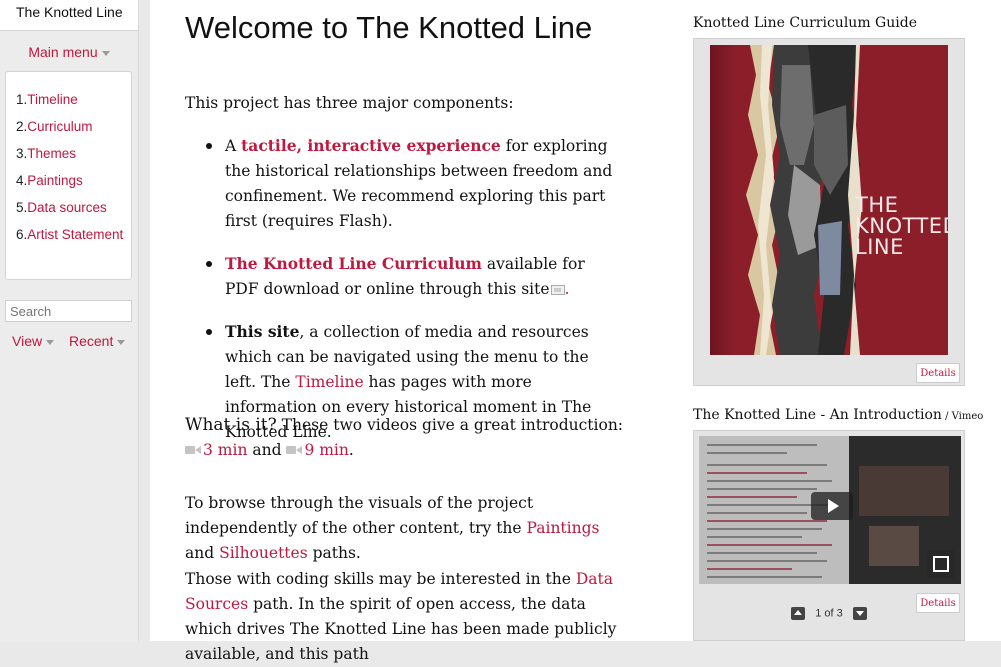 This screenshot has height=667, width=1001. What do you see at coordinates (69, 15) in the screenshot?
I see `site-title: The Knotted Line` at bounding box center [69, 15].